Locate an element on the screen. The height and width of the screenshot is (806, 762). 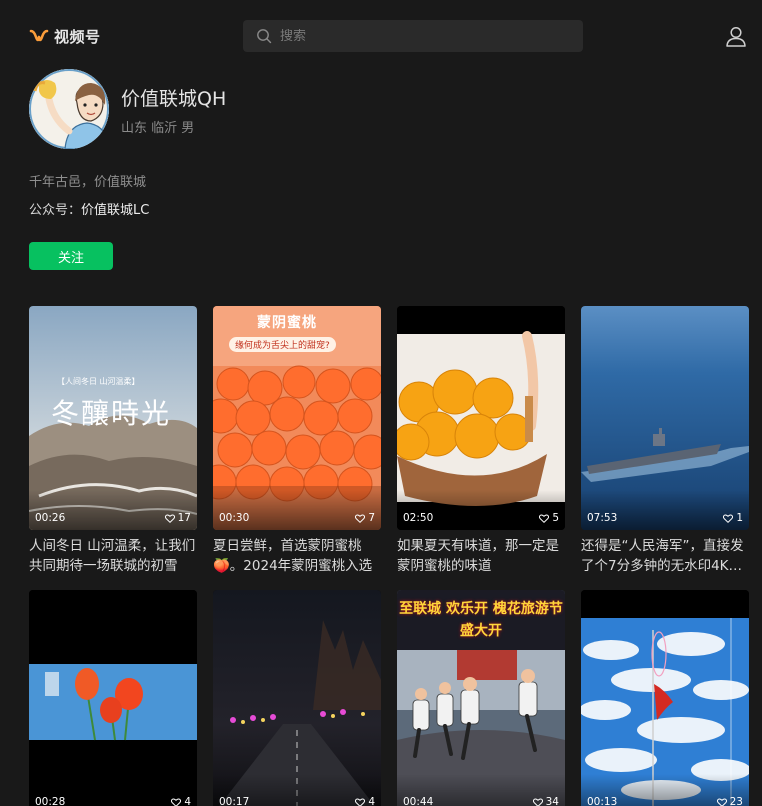
video-thumbnail: 07:53 1 is located at coordinates (665, 418).